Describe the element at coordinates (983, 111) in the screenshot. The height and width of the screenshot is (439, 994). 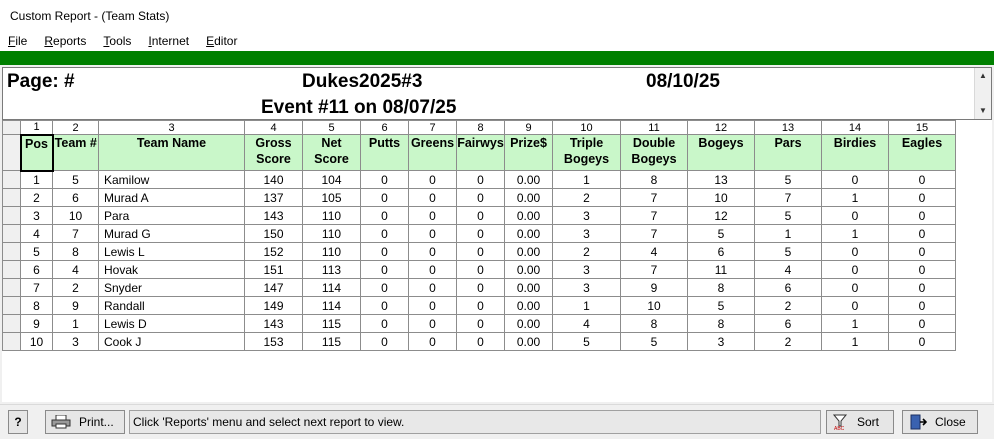
I see `scroll-down-icon: ▼` at that location.